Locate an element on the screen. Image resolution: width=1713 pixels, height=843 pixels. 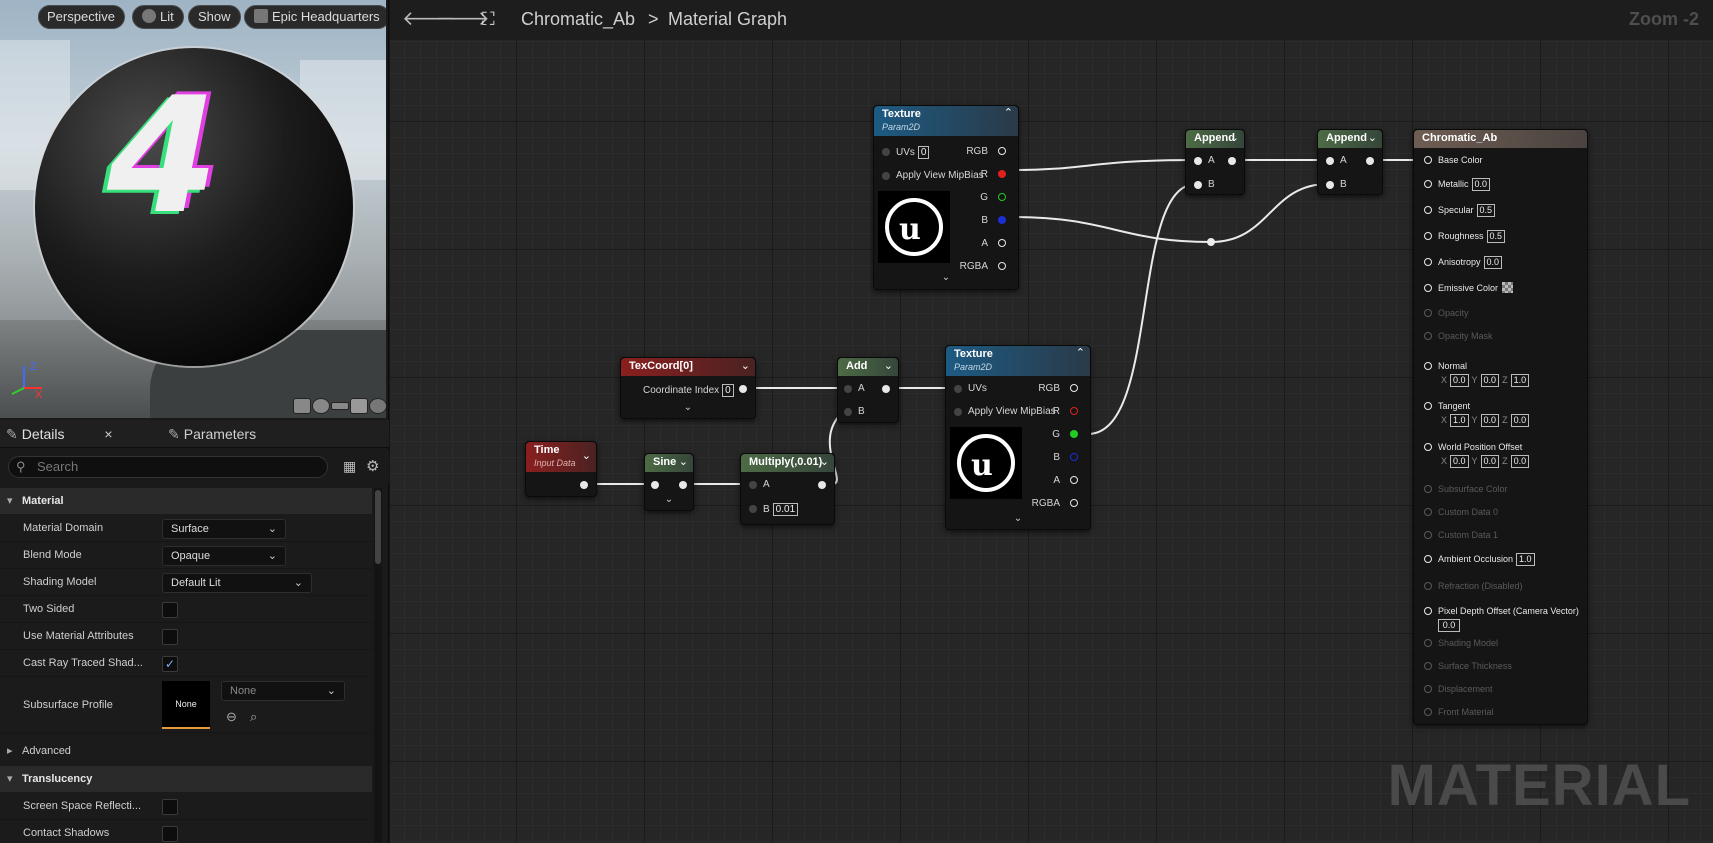
color-swatch is located at coordinates (1508, 287).